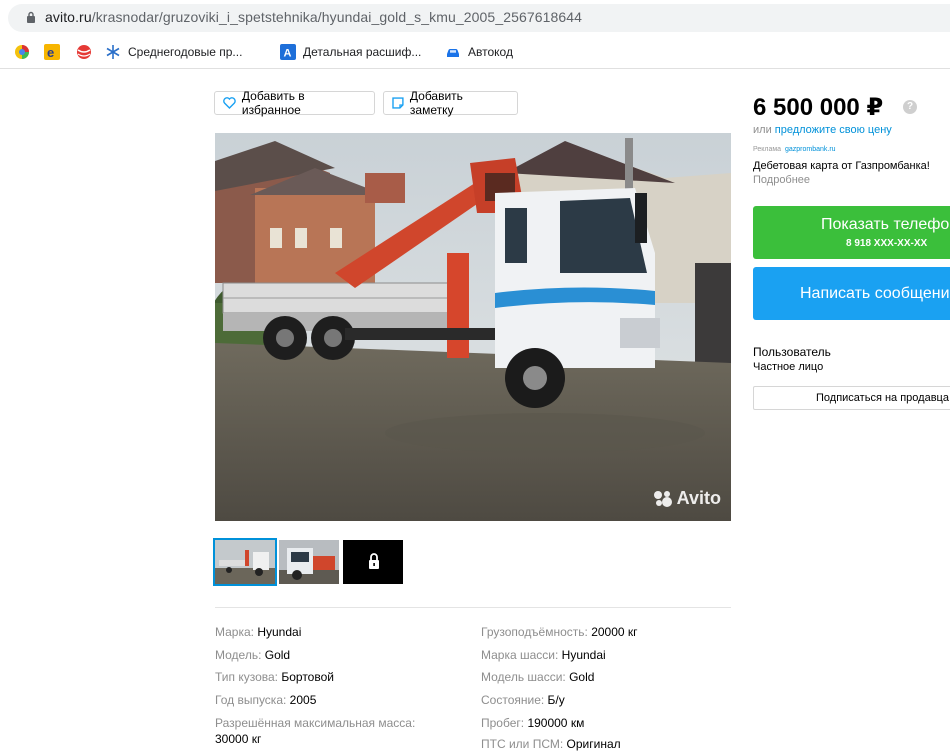 The image size is (950, 753). What do you see at coordinates (453, 53) in the screenshot?
I see `car-icon` at bounding box center [453, 53].